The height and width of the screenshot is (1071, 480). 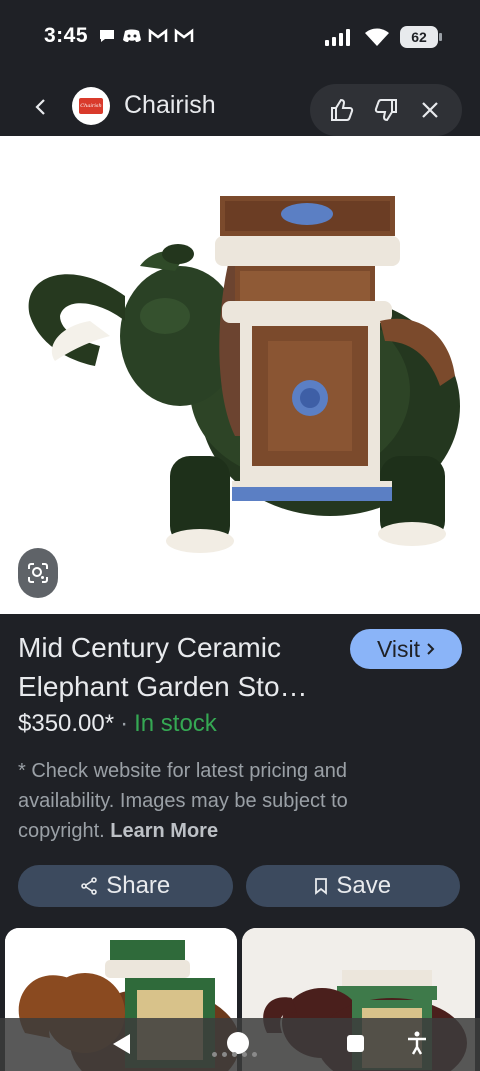 I want to click on action-buttons: Share Save, so click(x=239, y=886).